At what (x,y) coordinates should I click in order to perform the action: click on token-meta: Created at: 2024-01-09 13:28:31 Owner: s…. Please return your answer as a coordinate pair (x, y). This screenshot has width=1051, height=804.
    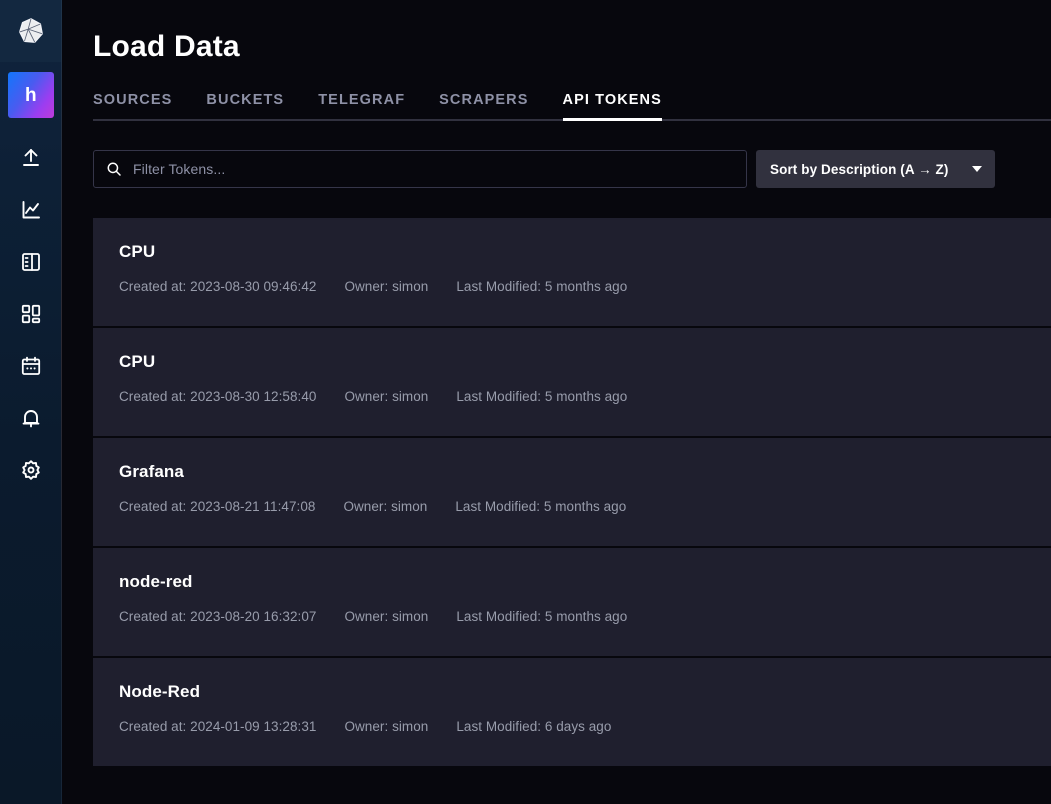
    Looking at the image, I should click on (585, 727).